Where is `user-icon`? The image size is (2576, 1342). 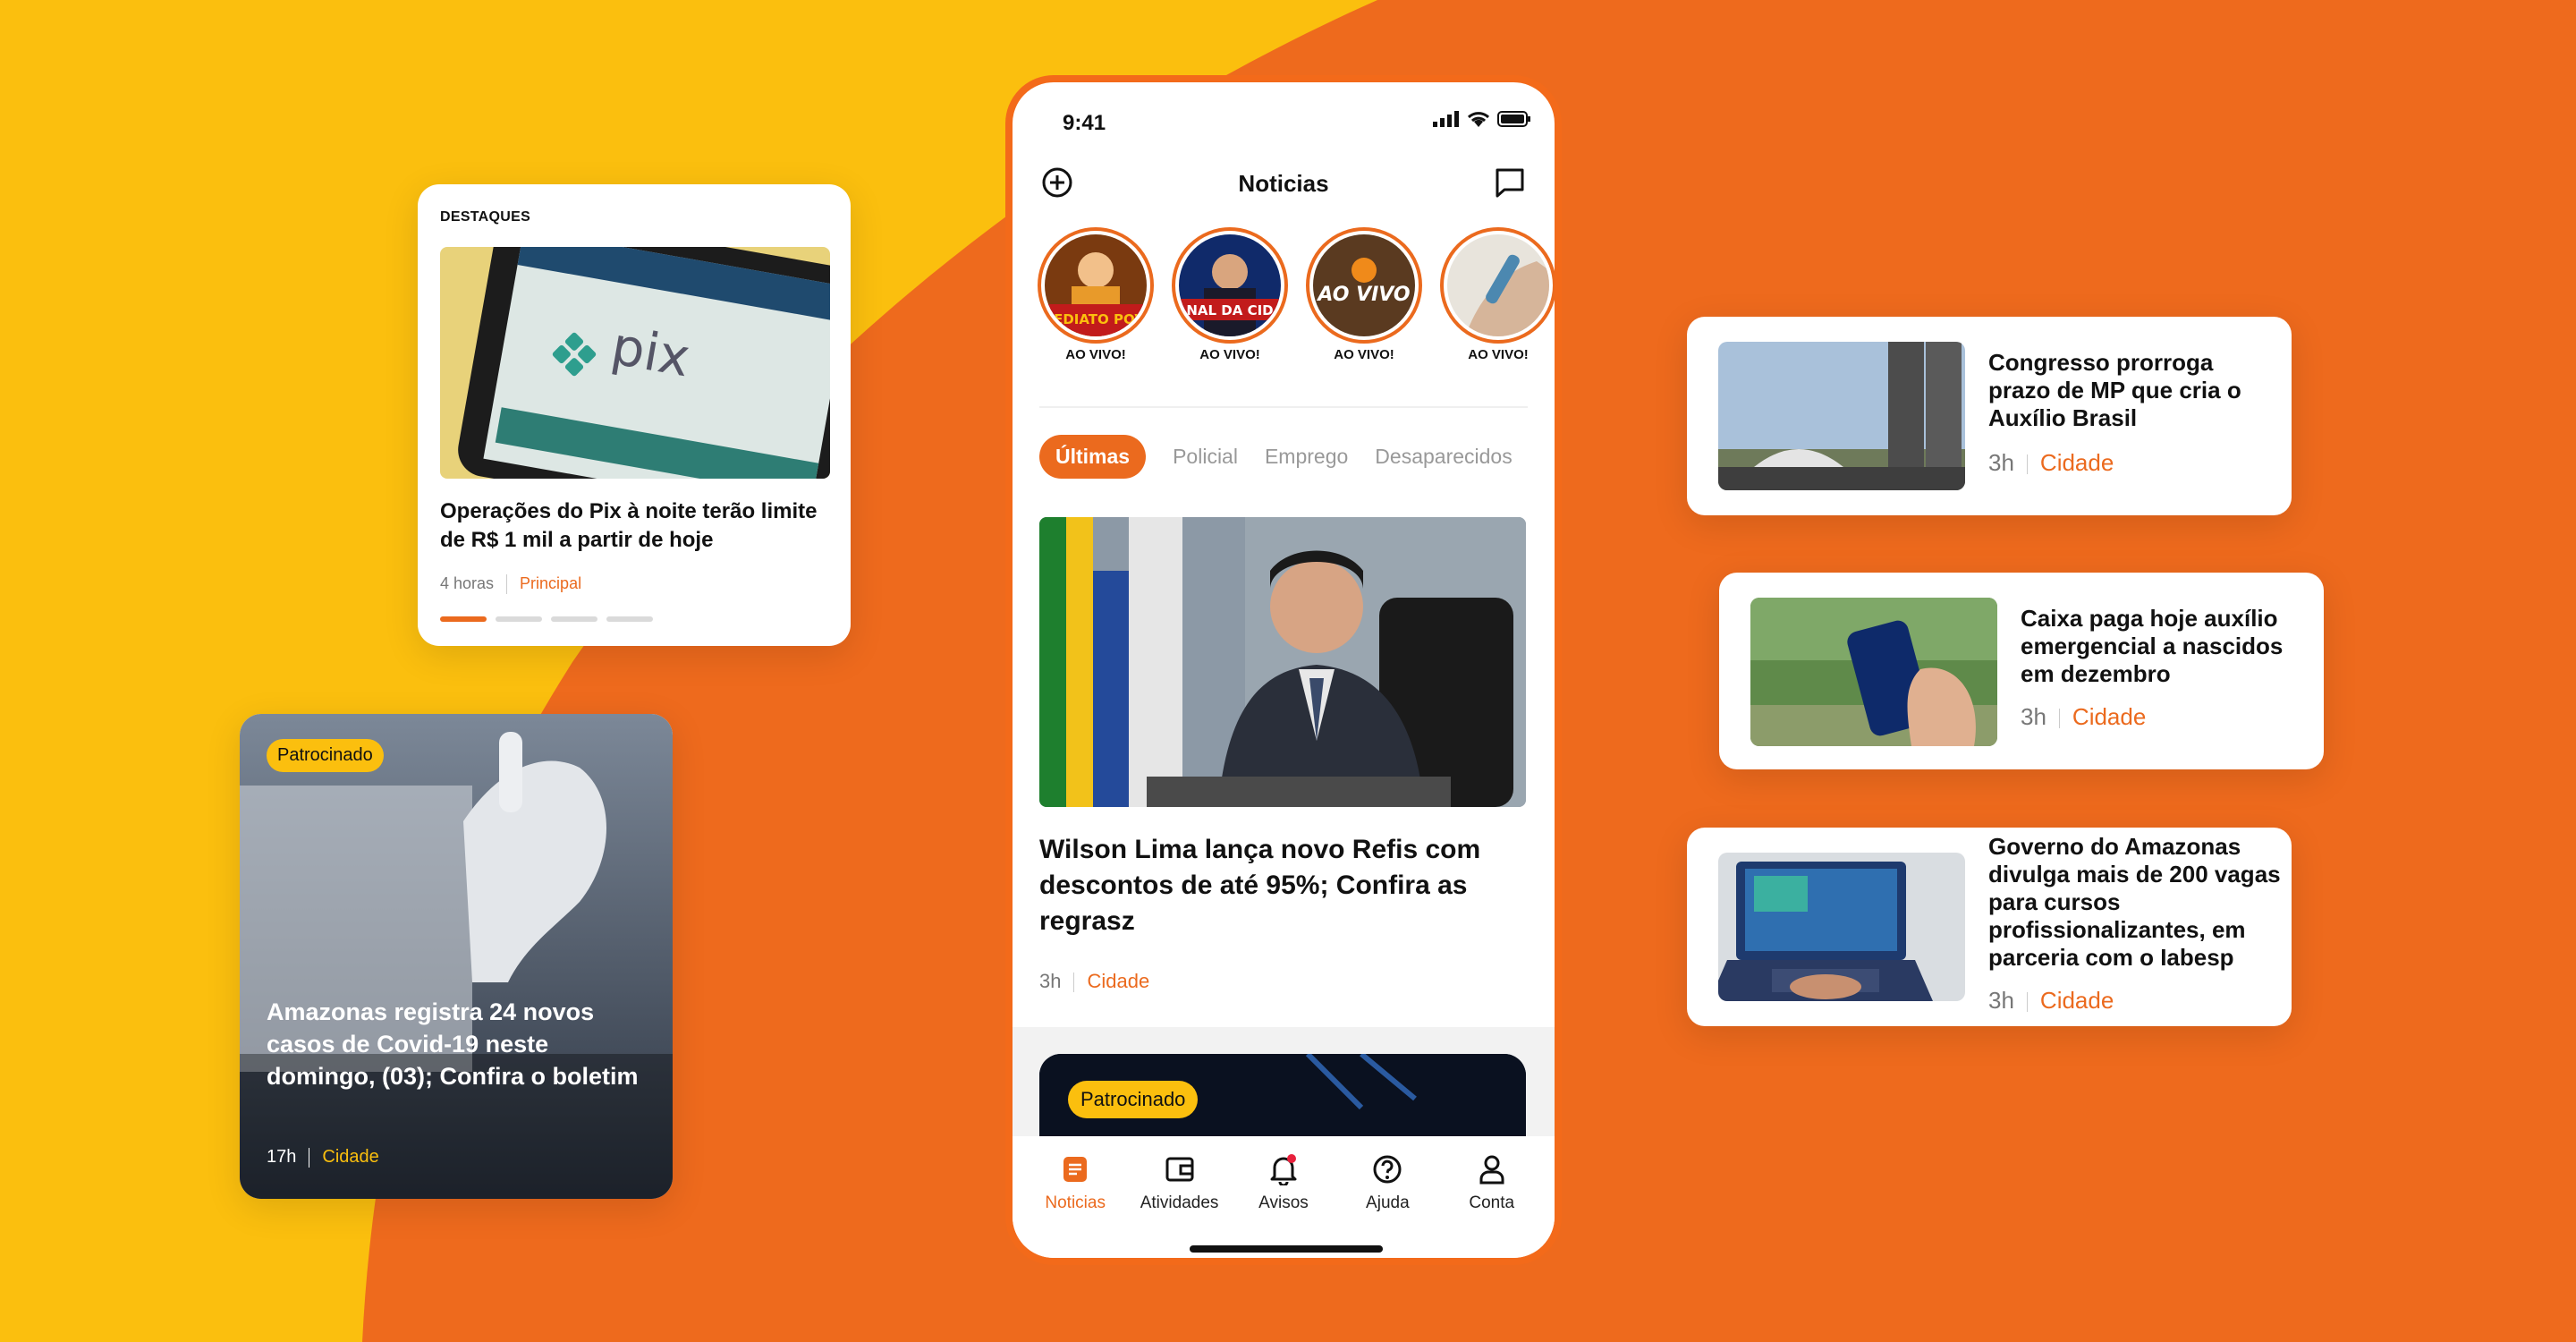 user-icon is located at coordinates (1491, 1170).